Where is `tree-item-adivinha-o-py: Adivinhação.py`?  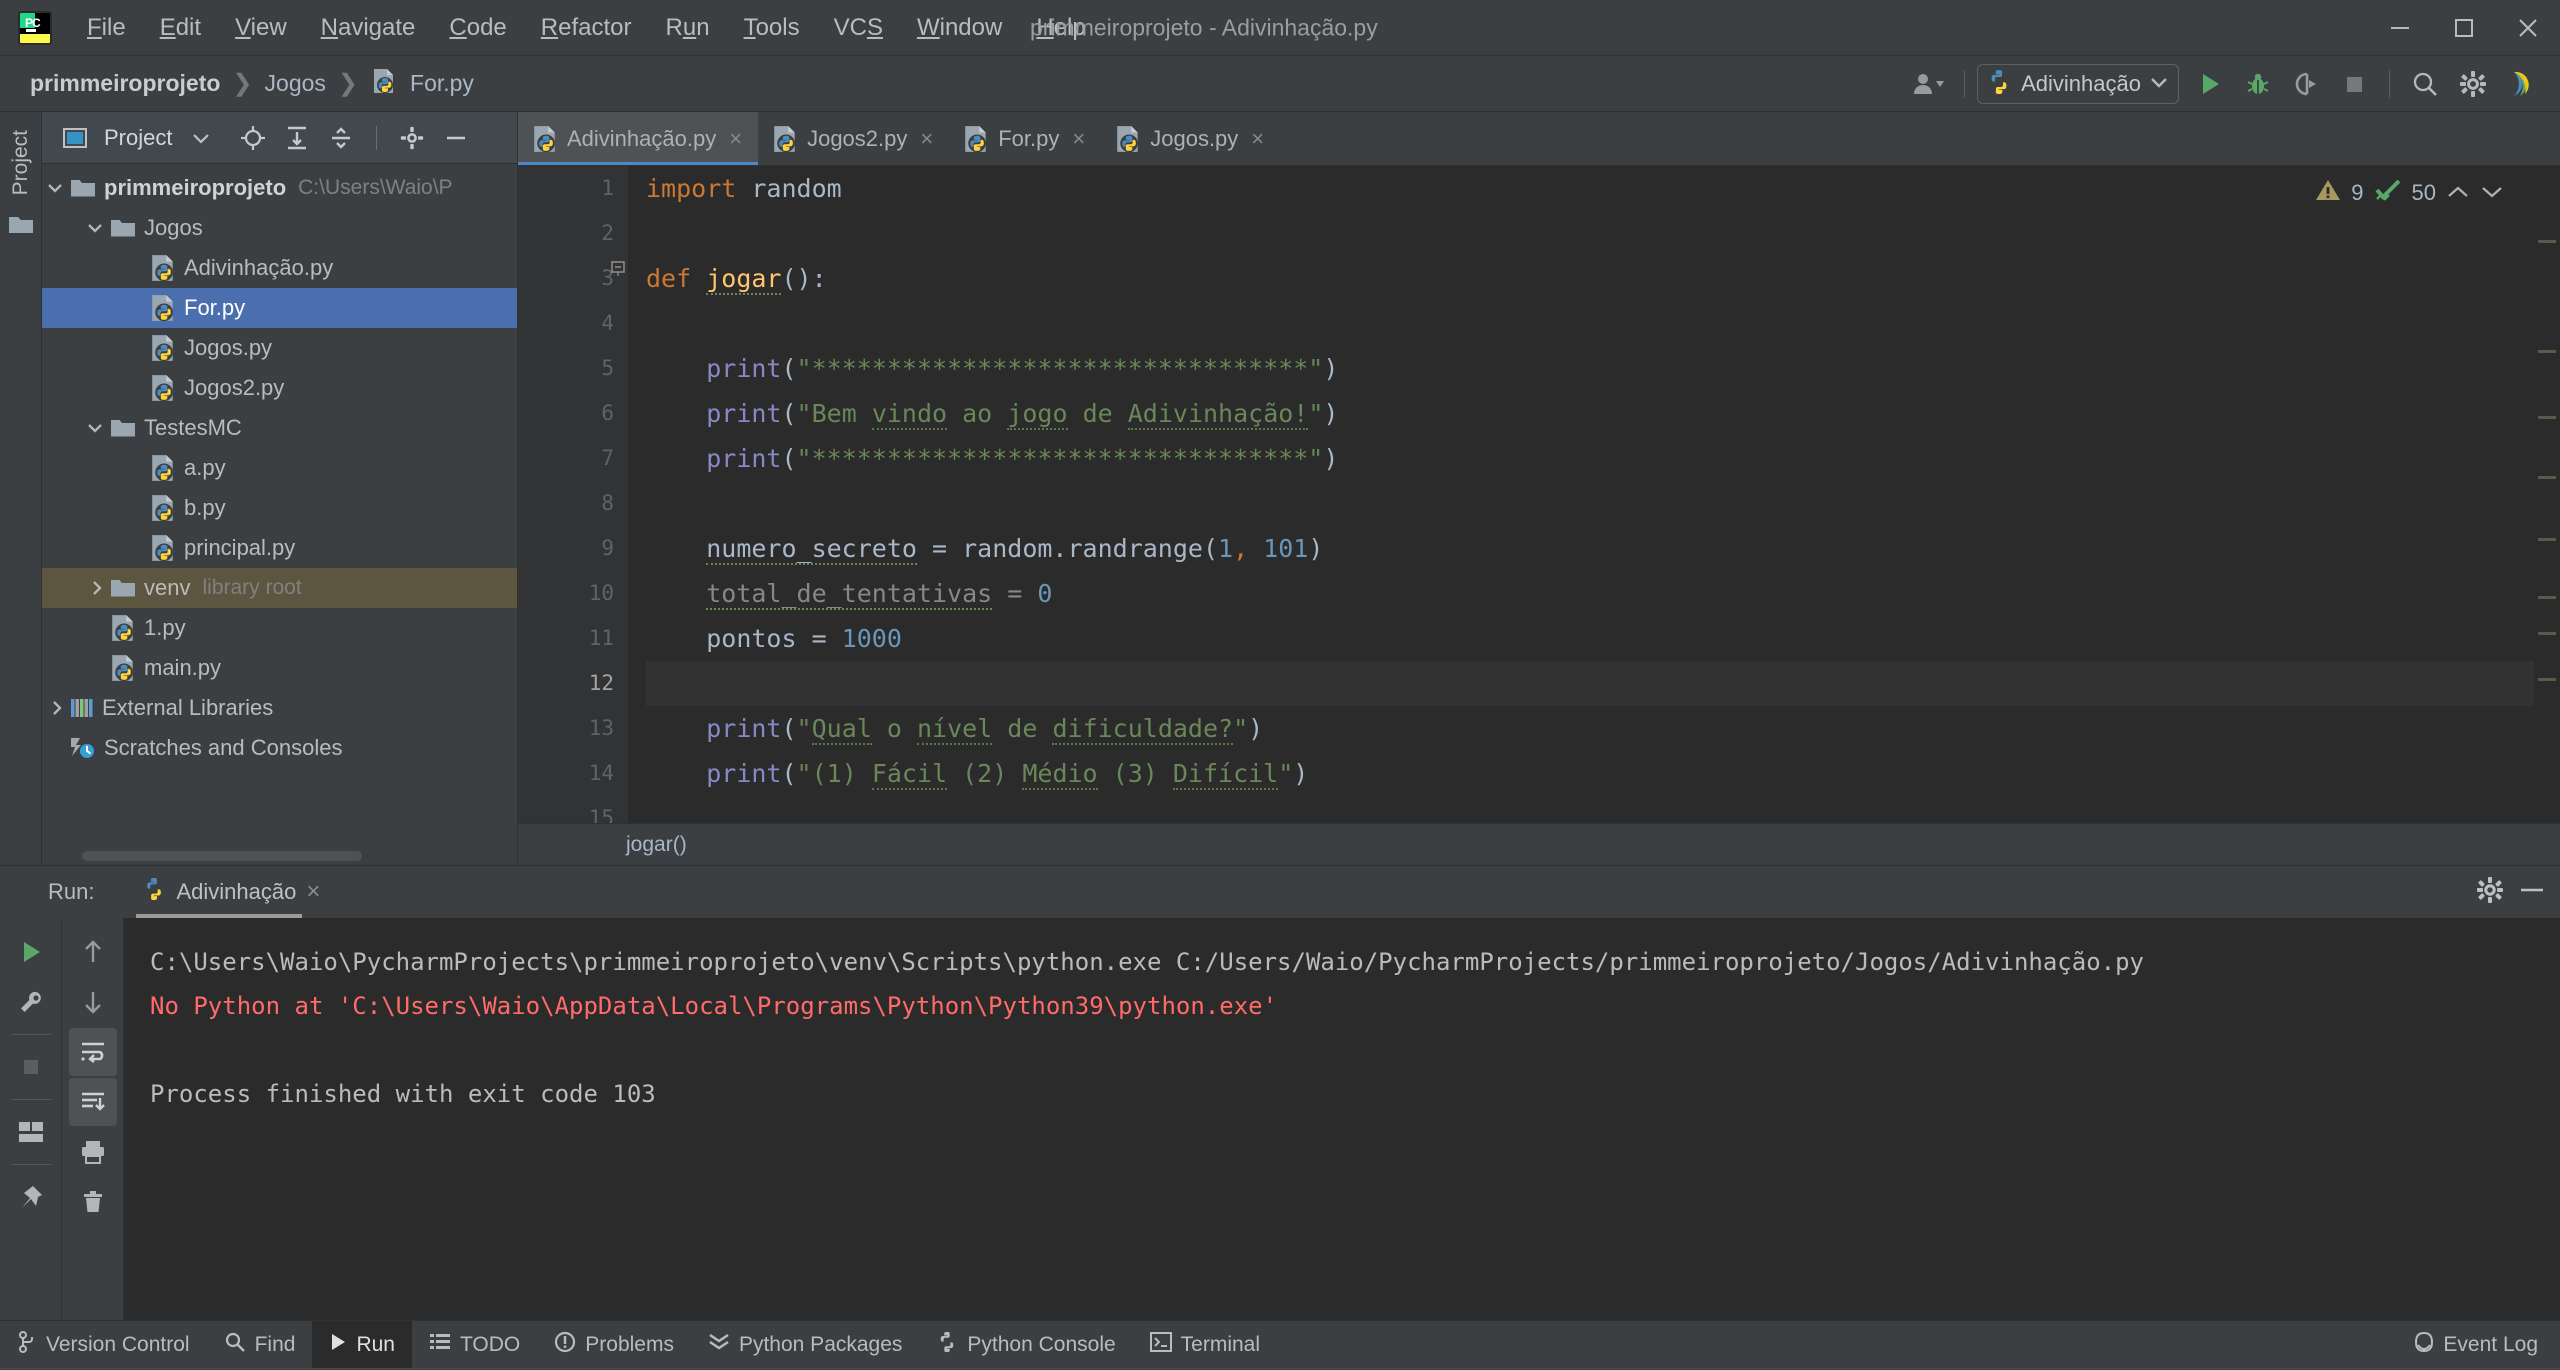
tree-item-adivinha-o-py: Adivinhação.py is located at coordinates (279, 268).